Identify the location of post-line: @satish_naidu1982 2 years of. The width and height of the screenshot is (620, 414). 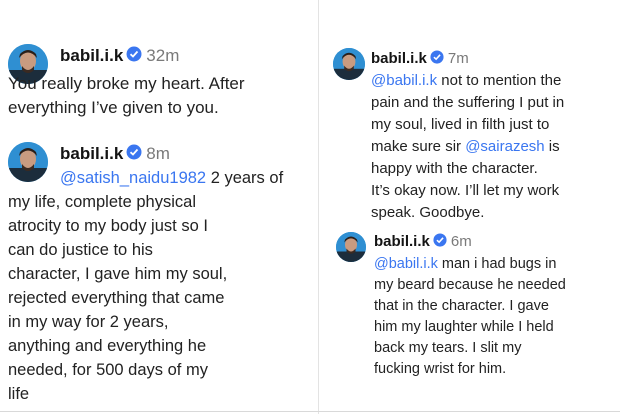
(172, 178).